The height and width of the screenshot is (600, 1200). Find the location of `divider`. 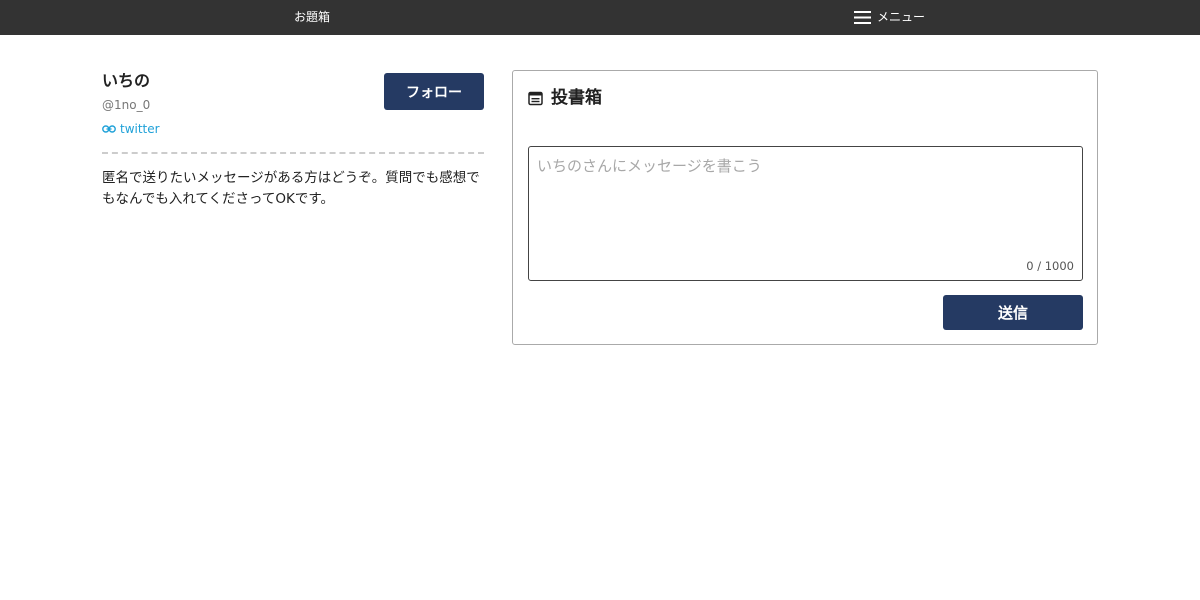

divider is located at coordinates (293, 153).